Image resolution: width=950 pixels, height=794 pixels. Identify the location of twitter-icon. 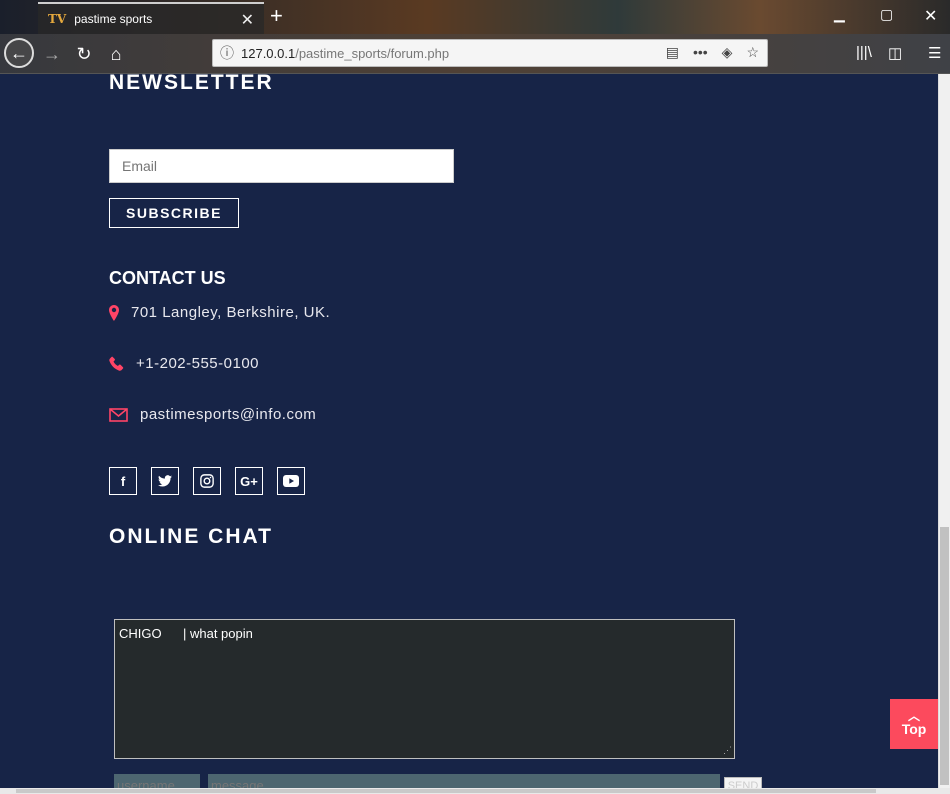
(165, 481).